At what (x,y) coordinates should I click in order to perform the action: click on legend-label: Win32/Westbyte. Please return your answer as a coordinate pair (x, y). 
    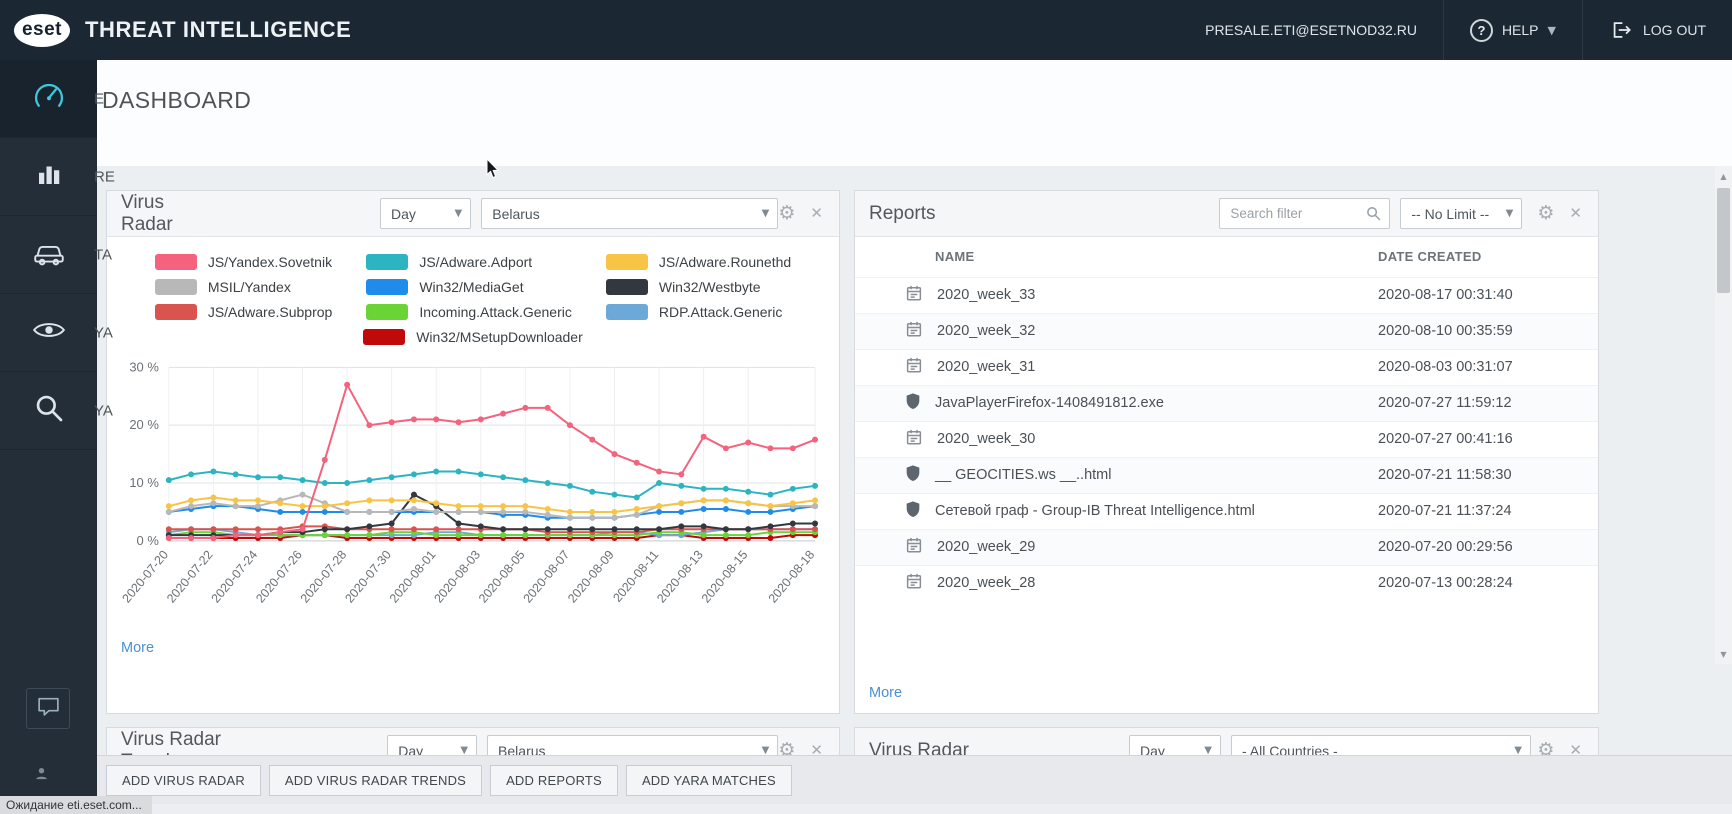
    Looking at the image, I should click on (709, 287).